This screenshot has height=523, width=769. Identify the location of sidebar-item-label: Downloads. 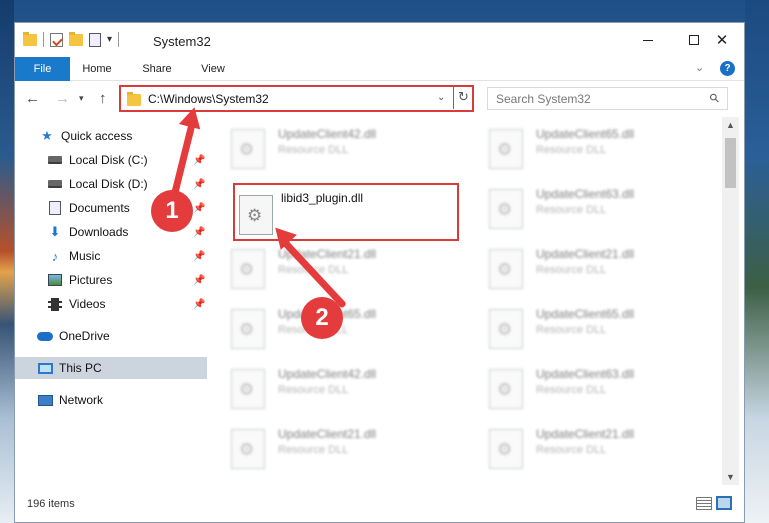
(99, 232).